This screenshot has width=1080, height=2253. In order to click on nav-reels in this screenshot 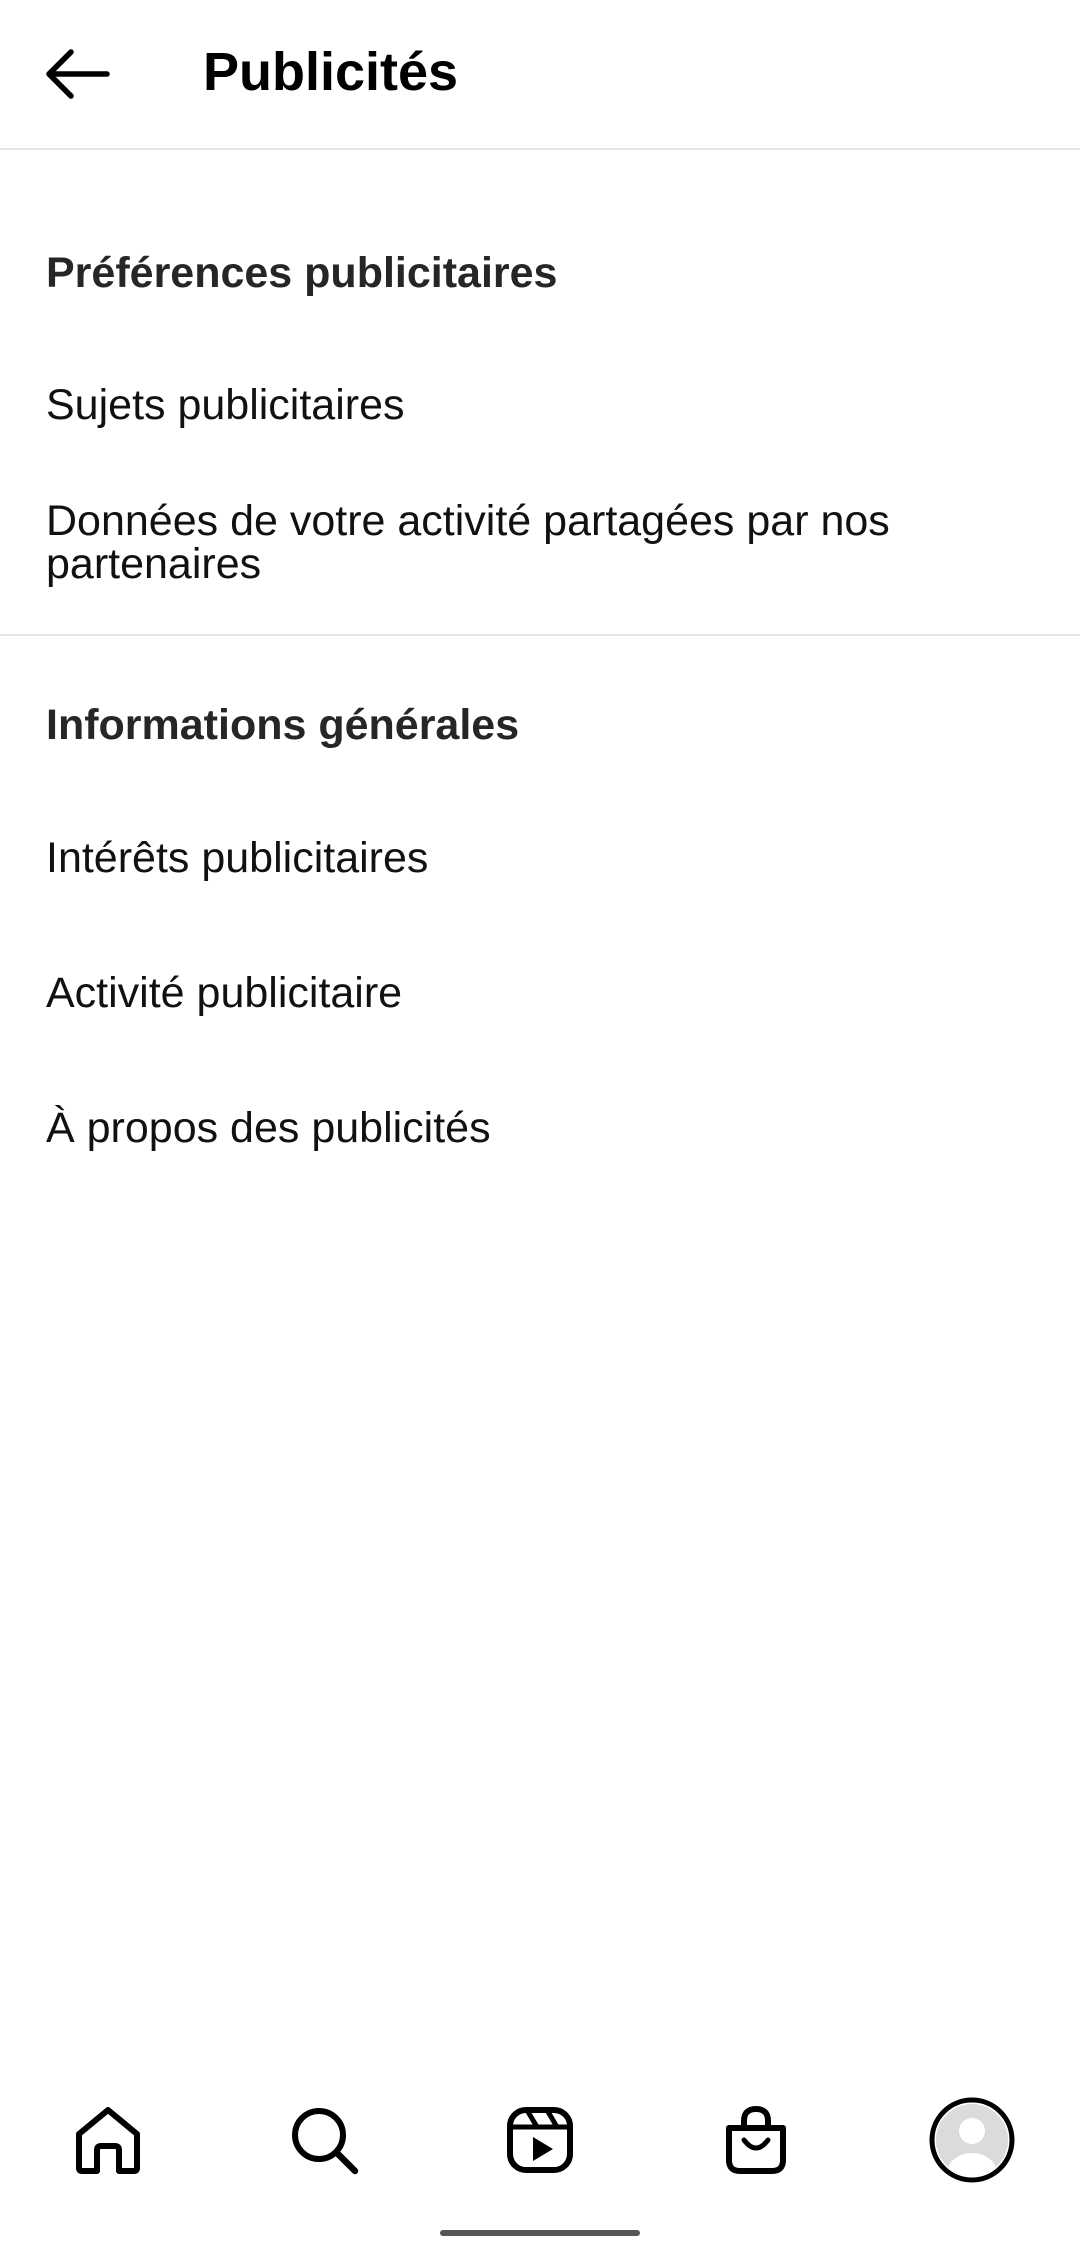, I will do `click(540, 2140)`.